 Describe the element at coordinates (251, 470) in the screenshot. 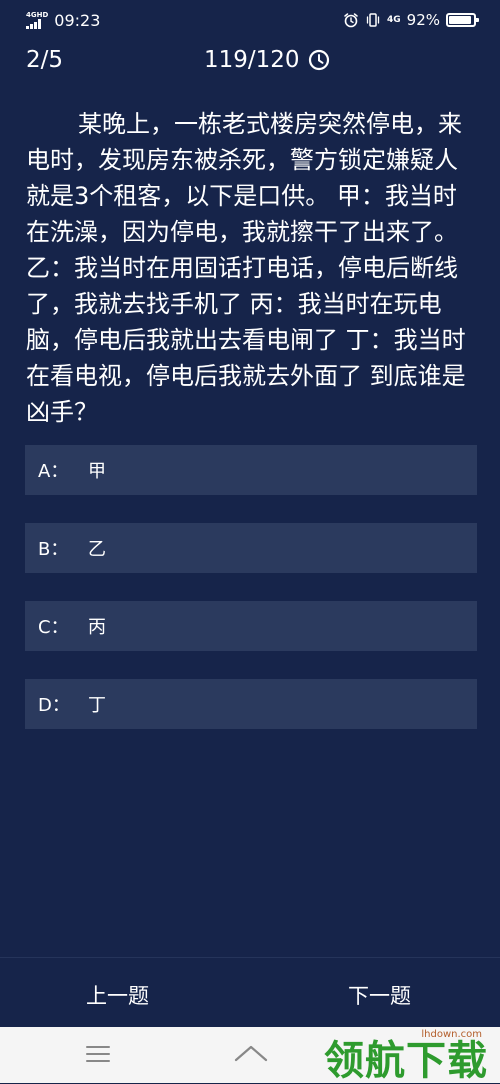

I see `option-a: A： 甲` at that location.